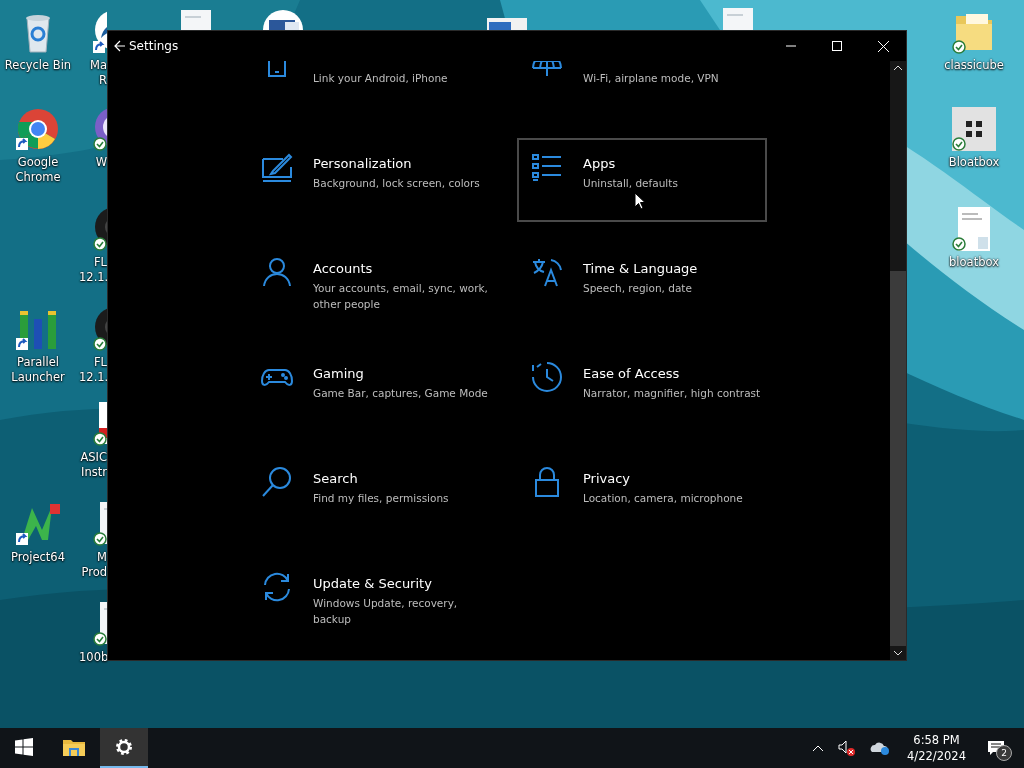 This screenshot has width=1024, height=768. What do you see at coordinates (632, 374) in the screenshot?
I see `tile-title: Ease of Access` at bounding box center [632, 374].